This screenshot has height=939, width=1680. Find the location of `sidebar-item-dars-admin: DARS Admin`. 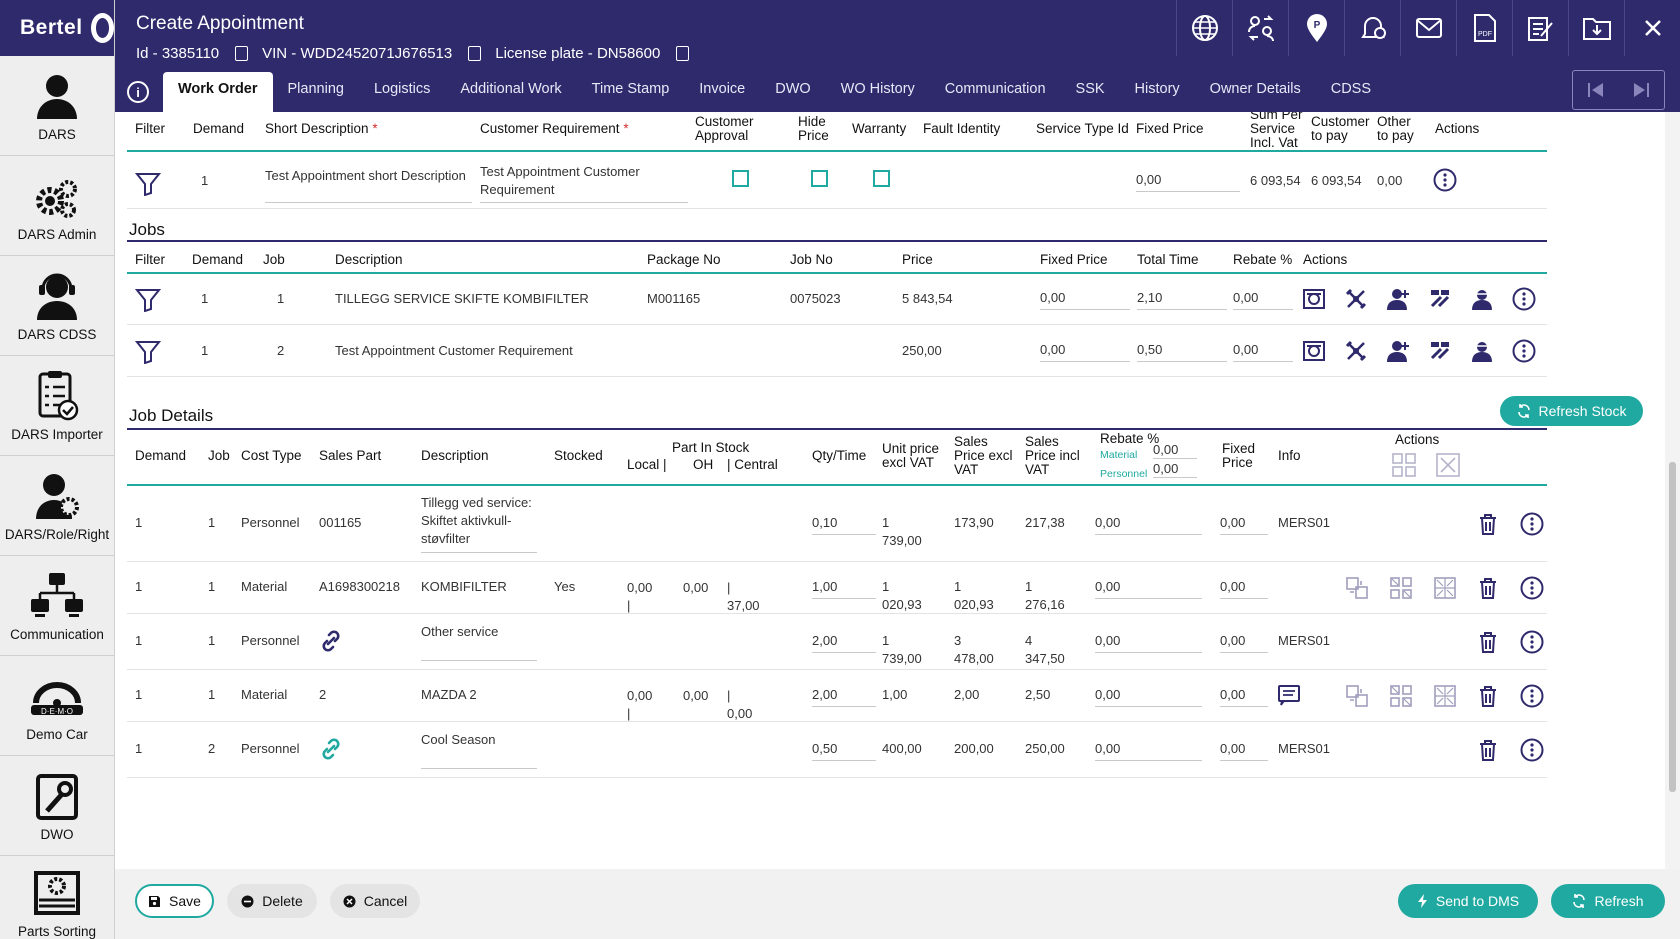

sidebar-item-dars-admin: DARS Admin is located at coordinates (57, 206).